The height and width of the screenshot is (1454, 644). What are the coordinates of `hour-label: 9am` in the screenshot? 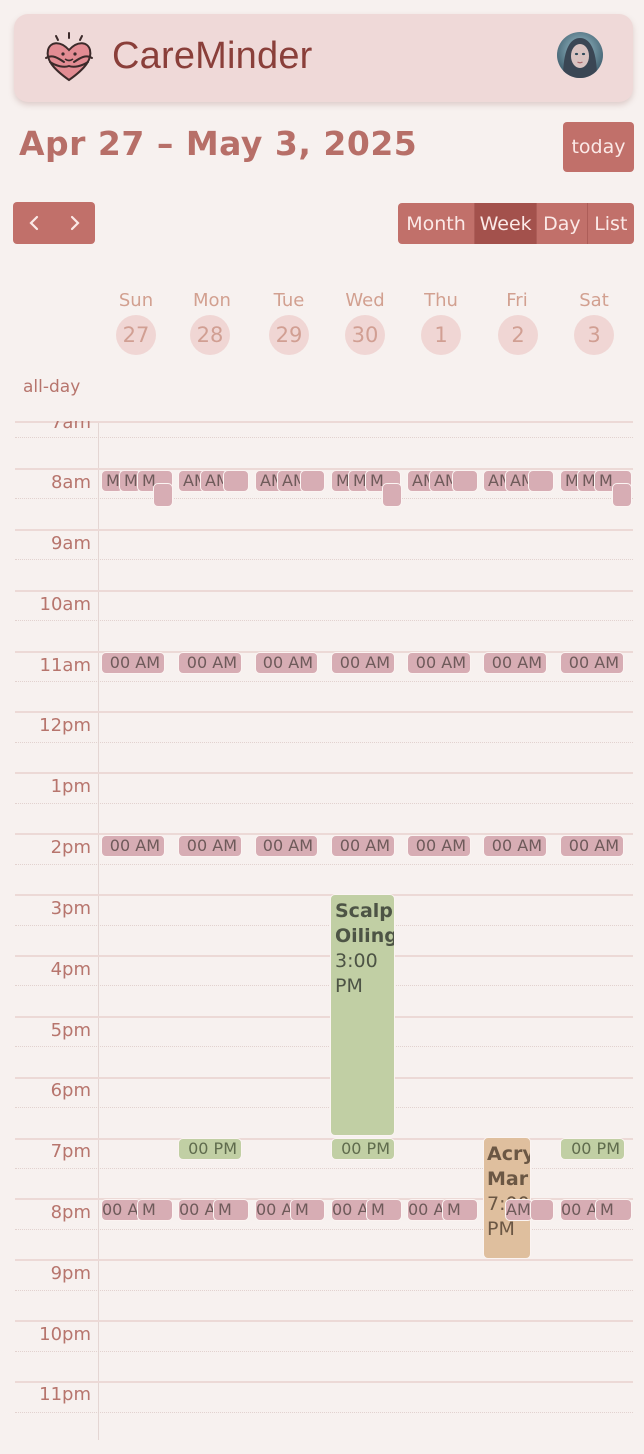 It's located at (70, 543).